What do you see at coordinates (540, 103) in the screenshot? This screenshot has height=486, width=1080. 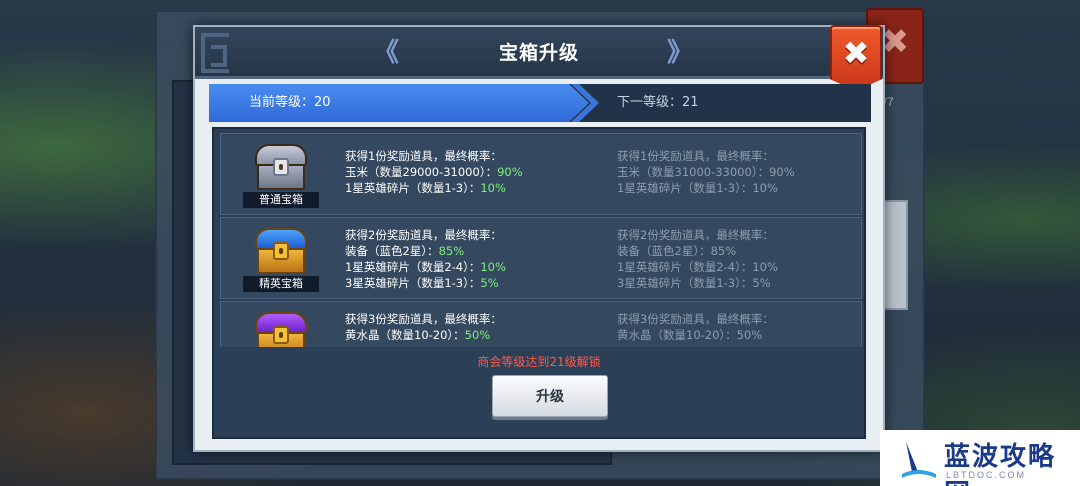 I see `level-bar: 当前等级：20 下一等级：21` at bounding box center [540, 103].